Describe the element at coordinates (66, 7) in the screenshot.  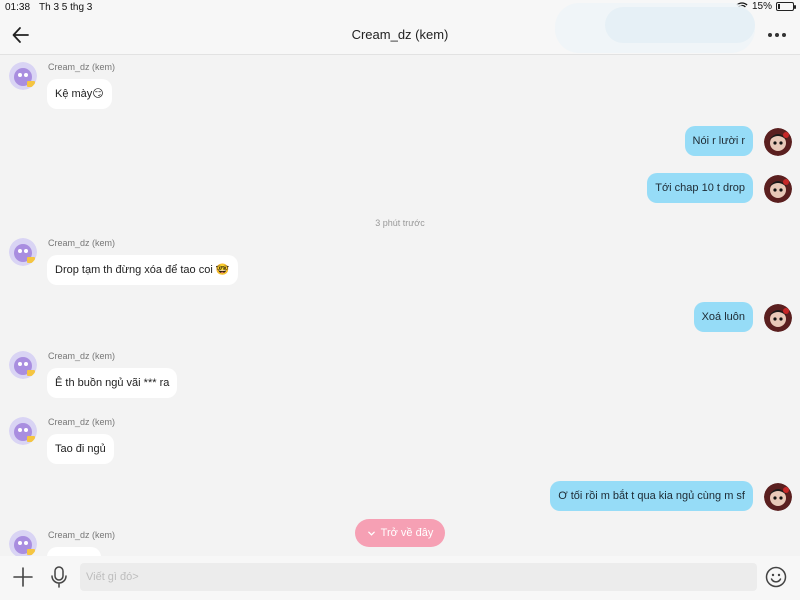
I see `status-date: Th 3 5 thg 3` at that location.